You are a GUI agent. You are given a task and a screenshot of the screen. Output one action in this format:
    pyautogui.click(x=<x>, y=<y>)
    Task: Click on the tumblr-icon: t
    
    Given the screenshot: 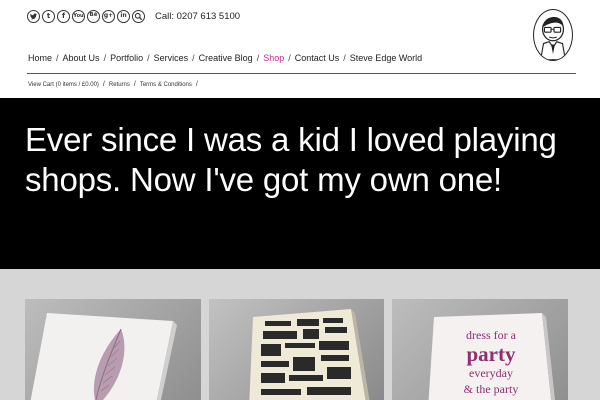 What is the action you would take?
    pyautogui.click(x=48, y=16)
    